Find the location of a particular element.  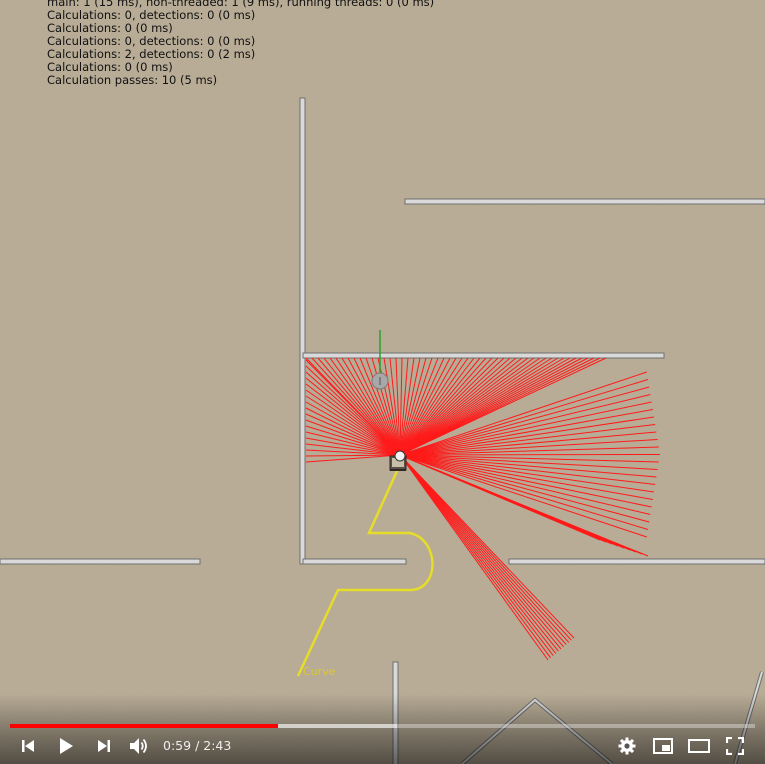

play-icon is located at coordinates (66, 746).